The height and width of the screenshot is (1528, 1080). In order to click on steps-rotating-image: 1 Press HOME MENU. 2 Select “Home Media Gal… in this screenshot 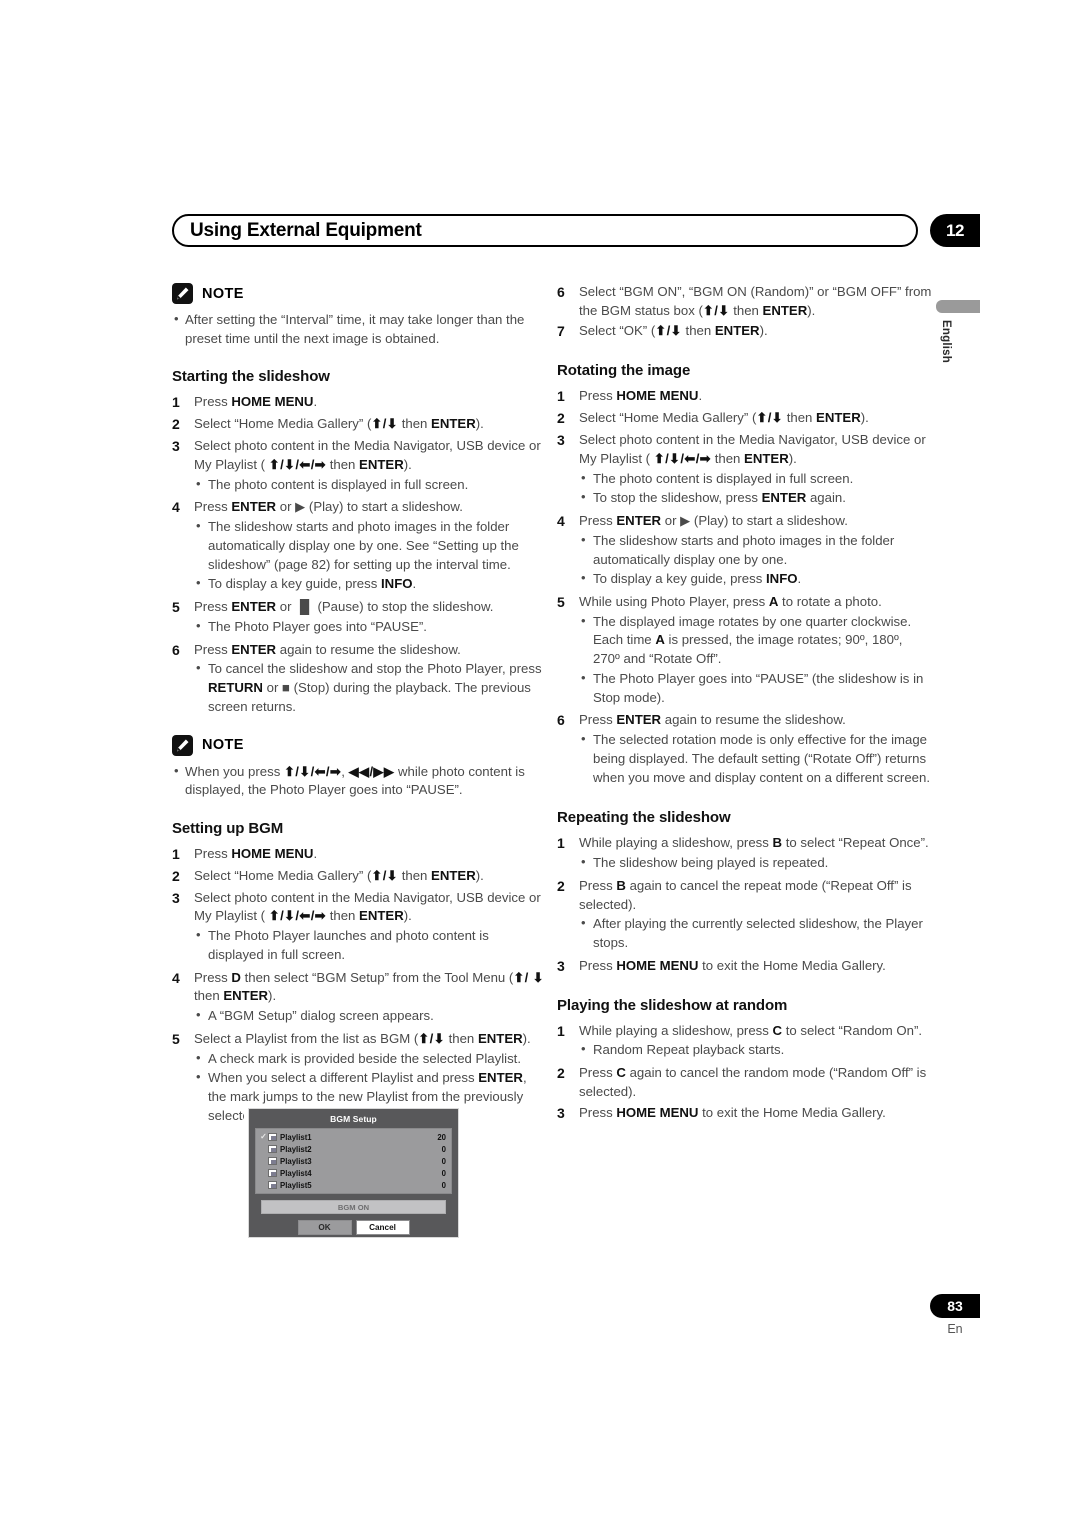, I will do `click(744, 588)`.